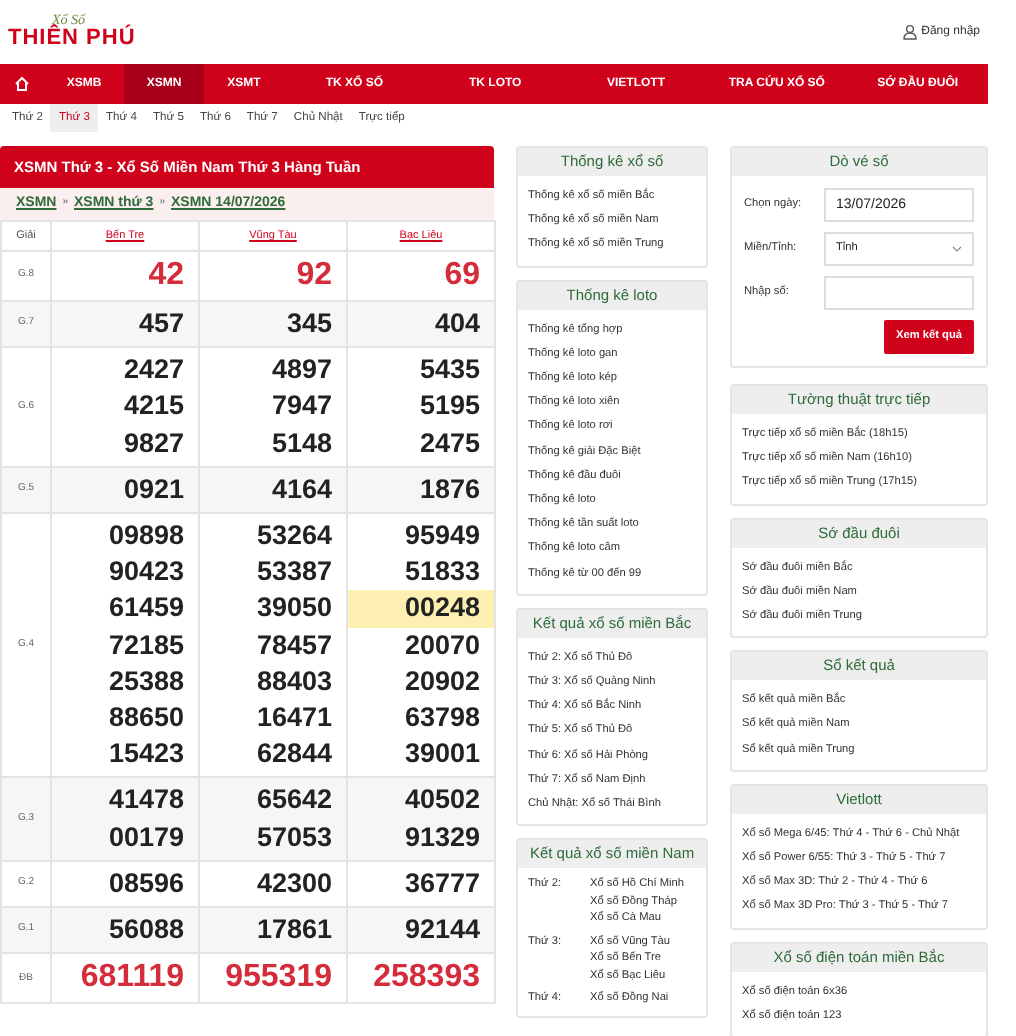 Image resolution: width=1016 pixels, height=1036 pixels. I want to click on user-icon, so click(909, 32).